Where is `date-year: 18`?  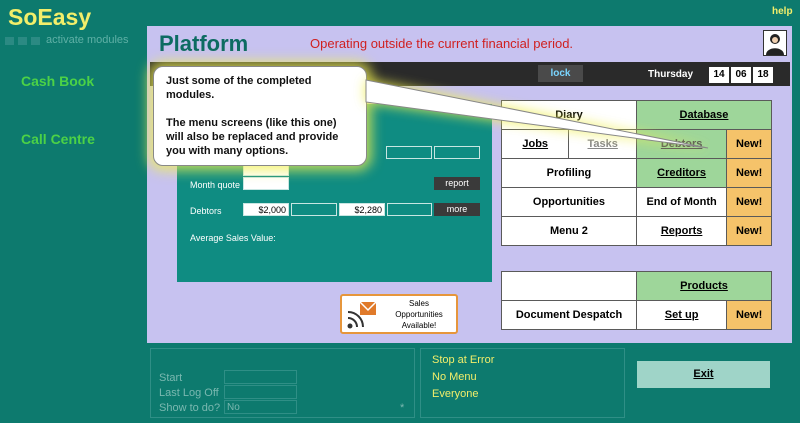
date-year: 18 is located at coordinates (763, 75).